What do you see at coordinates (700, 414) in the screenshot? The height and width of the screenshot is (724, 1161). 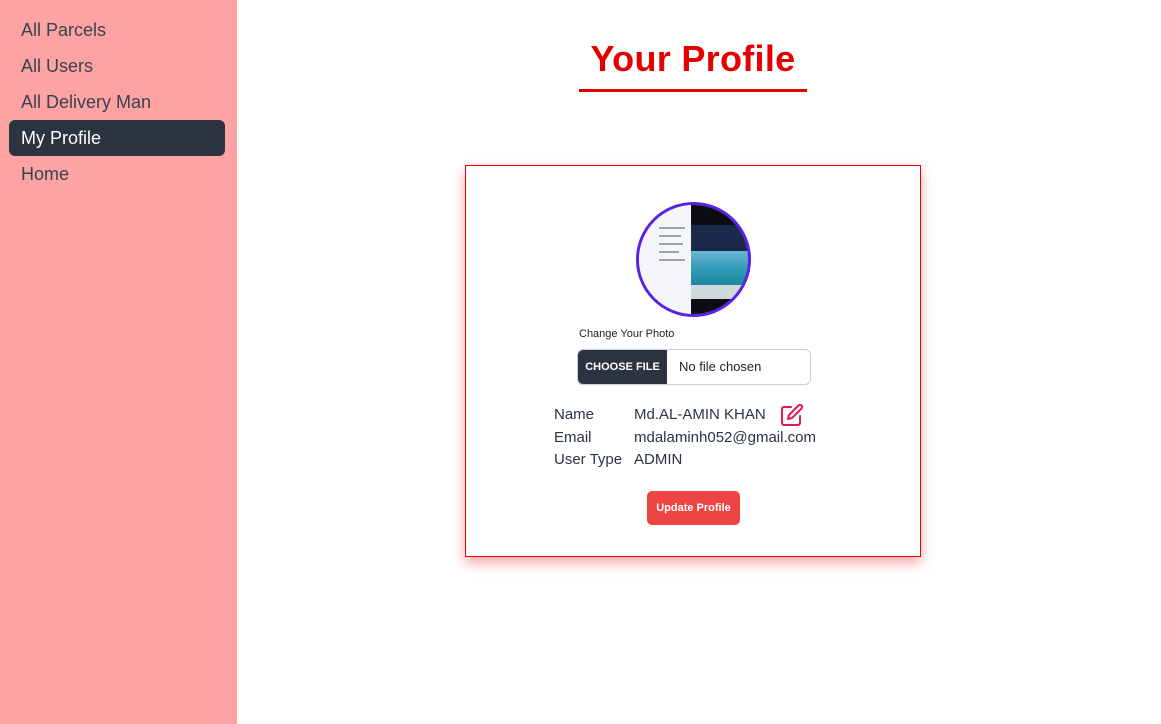 I see `name-value: Md.AL-AMIN KHAN` at bounding box center [700, 414].